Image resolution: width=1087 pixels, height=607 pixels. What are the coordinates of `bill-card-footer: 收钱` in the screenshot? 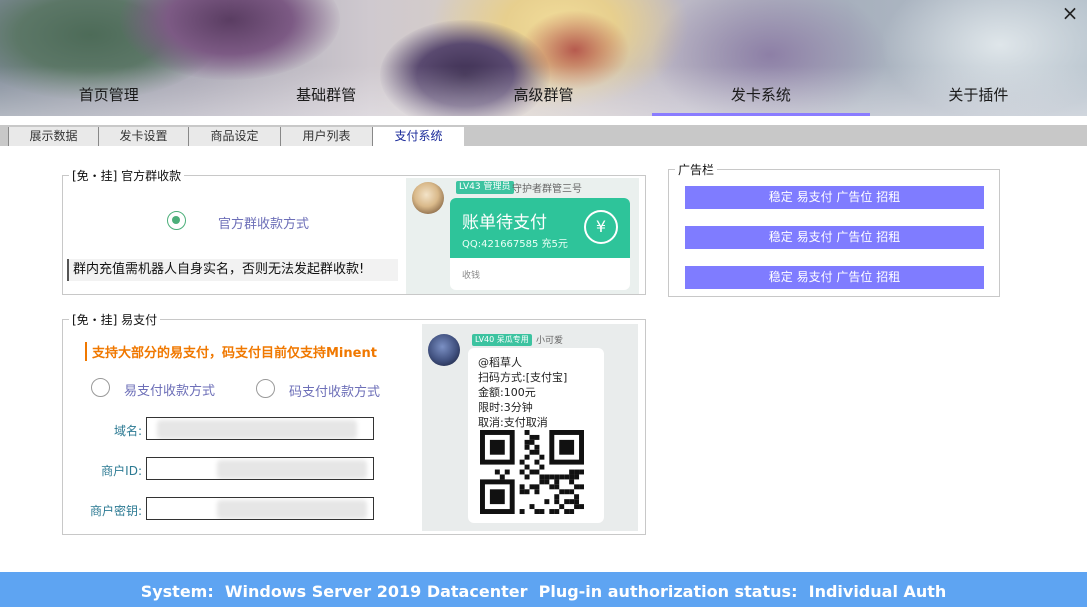 It's located at (471, 276).